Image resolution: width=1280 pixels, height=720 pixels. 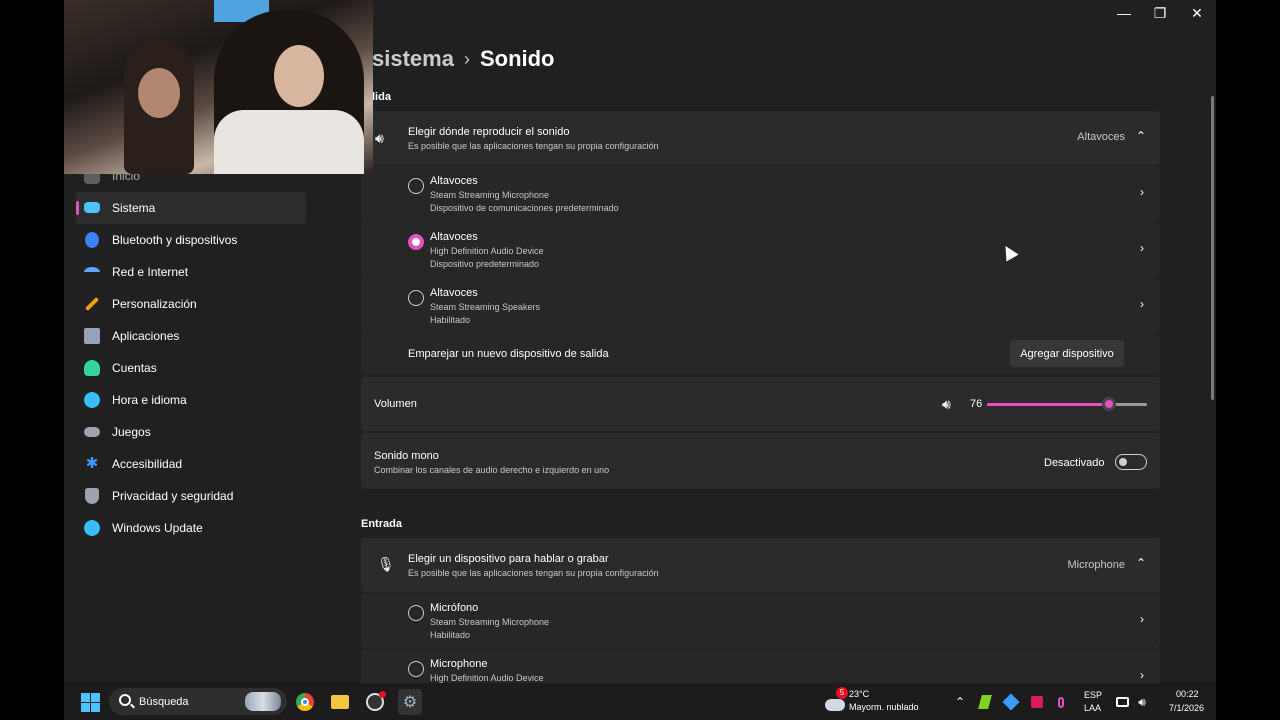 What do you see at coordinates (1122, 702) in the screenshot?
I see `network-icon` at bounding box center [1122, 702].